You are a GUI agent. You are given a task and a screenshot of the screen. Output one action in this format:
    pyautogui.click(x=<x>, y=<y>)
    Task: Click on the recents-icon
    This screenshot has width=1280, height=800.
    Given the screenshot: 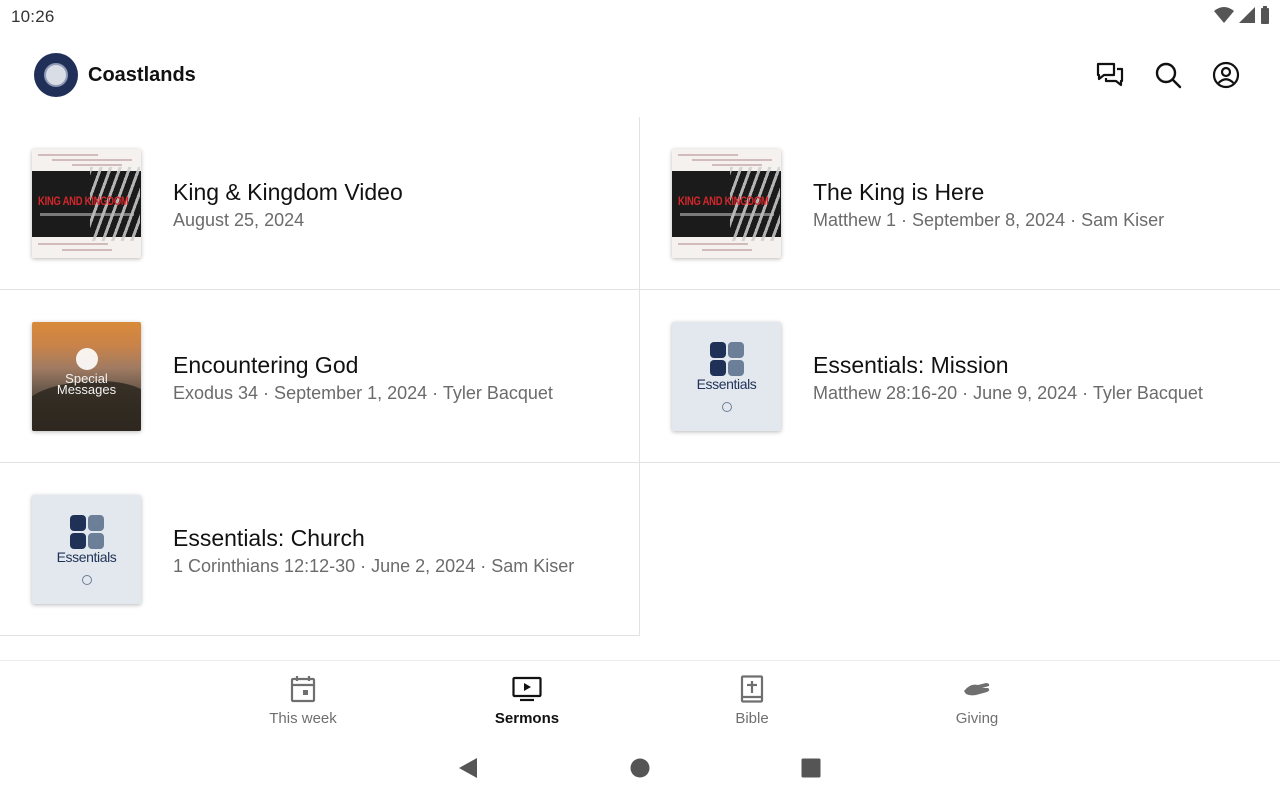 What is the action you would take?
    pyautogui.click(x=811, y=768)
    